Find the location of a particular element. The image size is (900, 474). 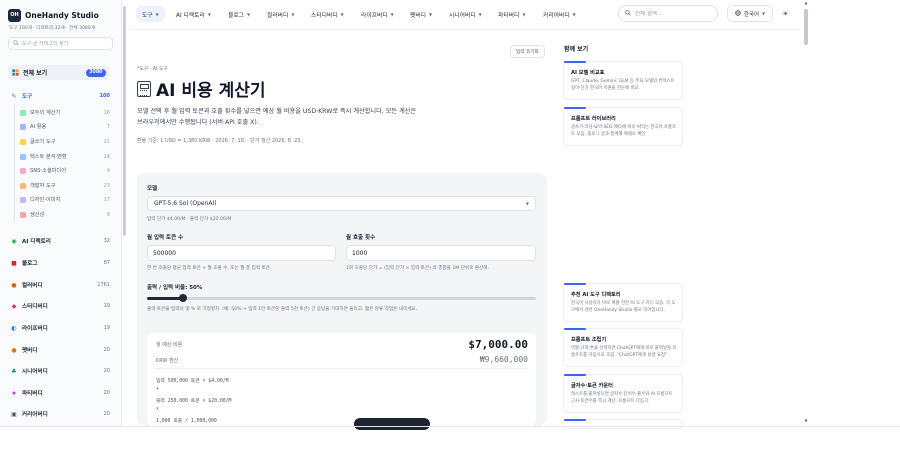

subitem-label: AI 활용 is located at coordinates (38, 127).